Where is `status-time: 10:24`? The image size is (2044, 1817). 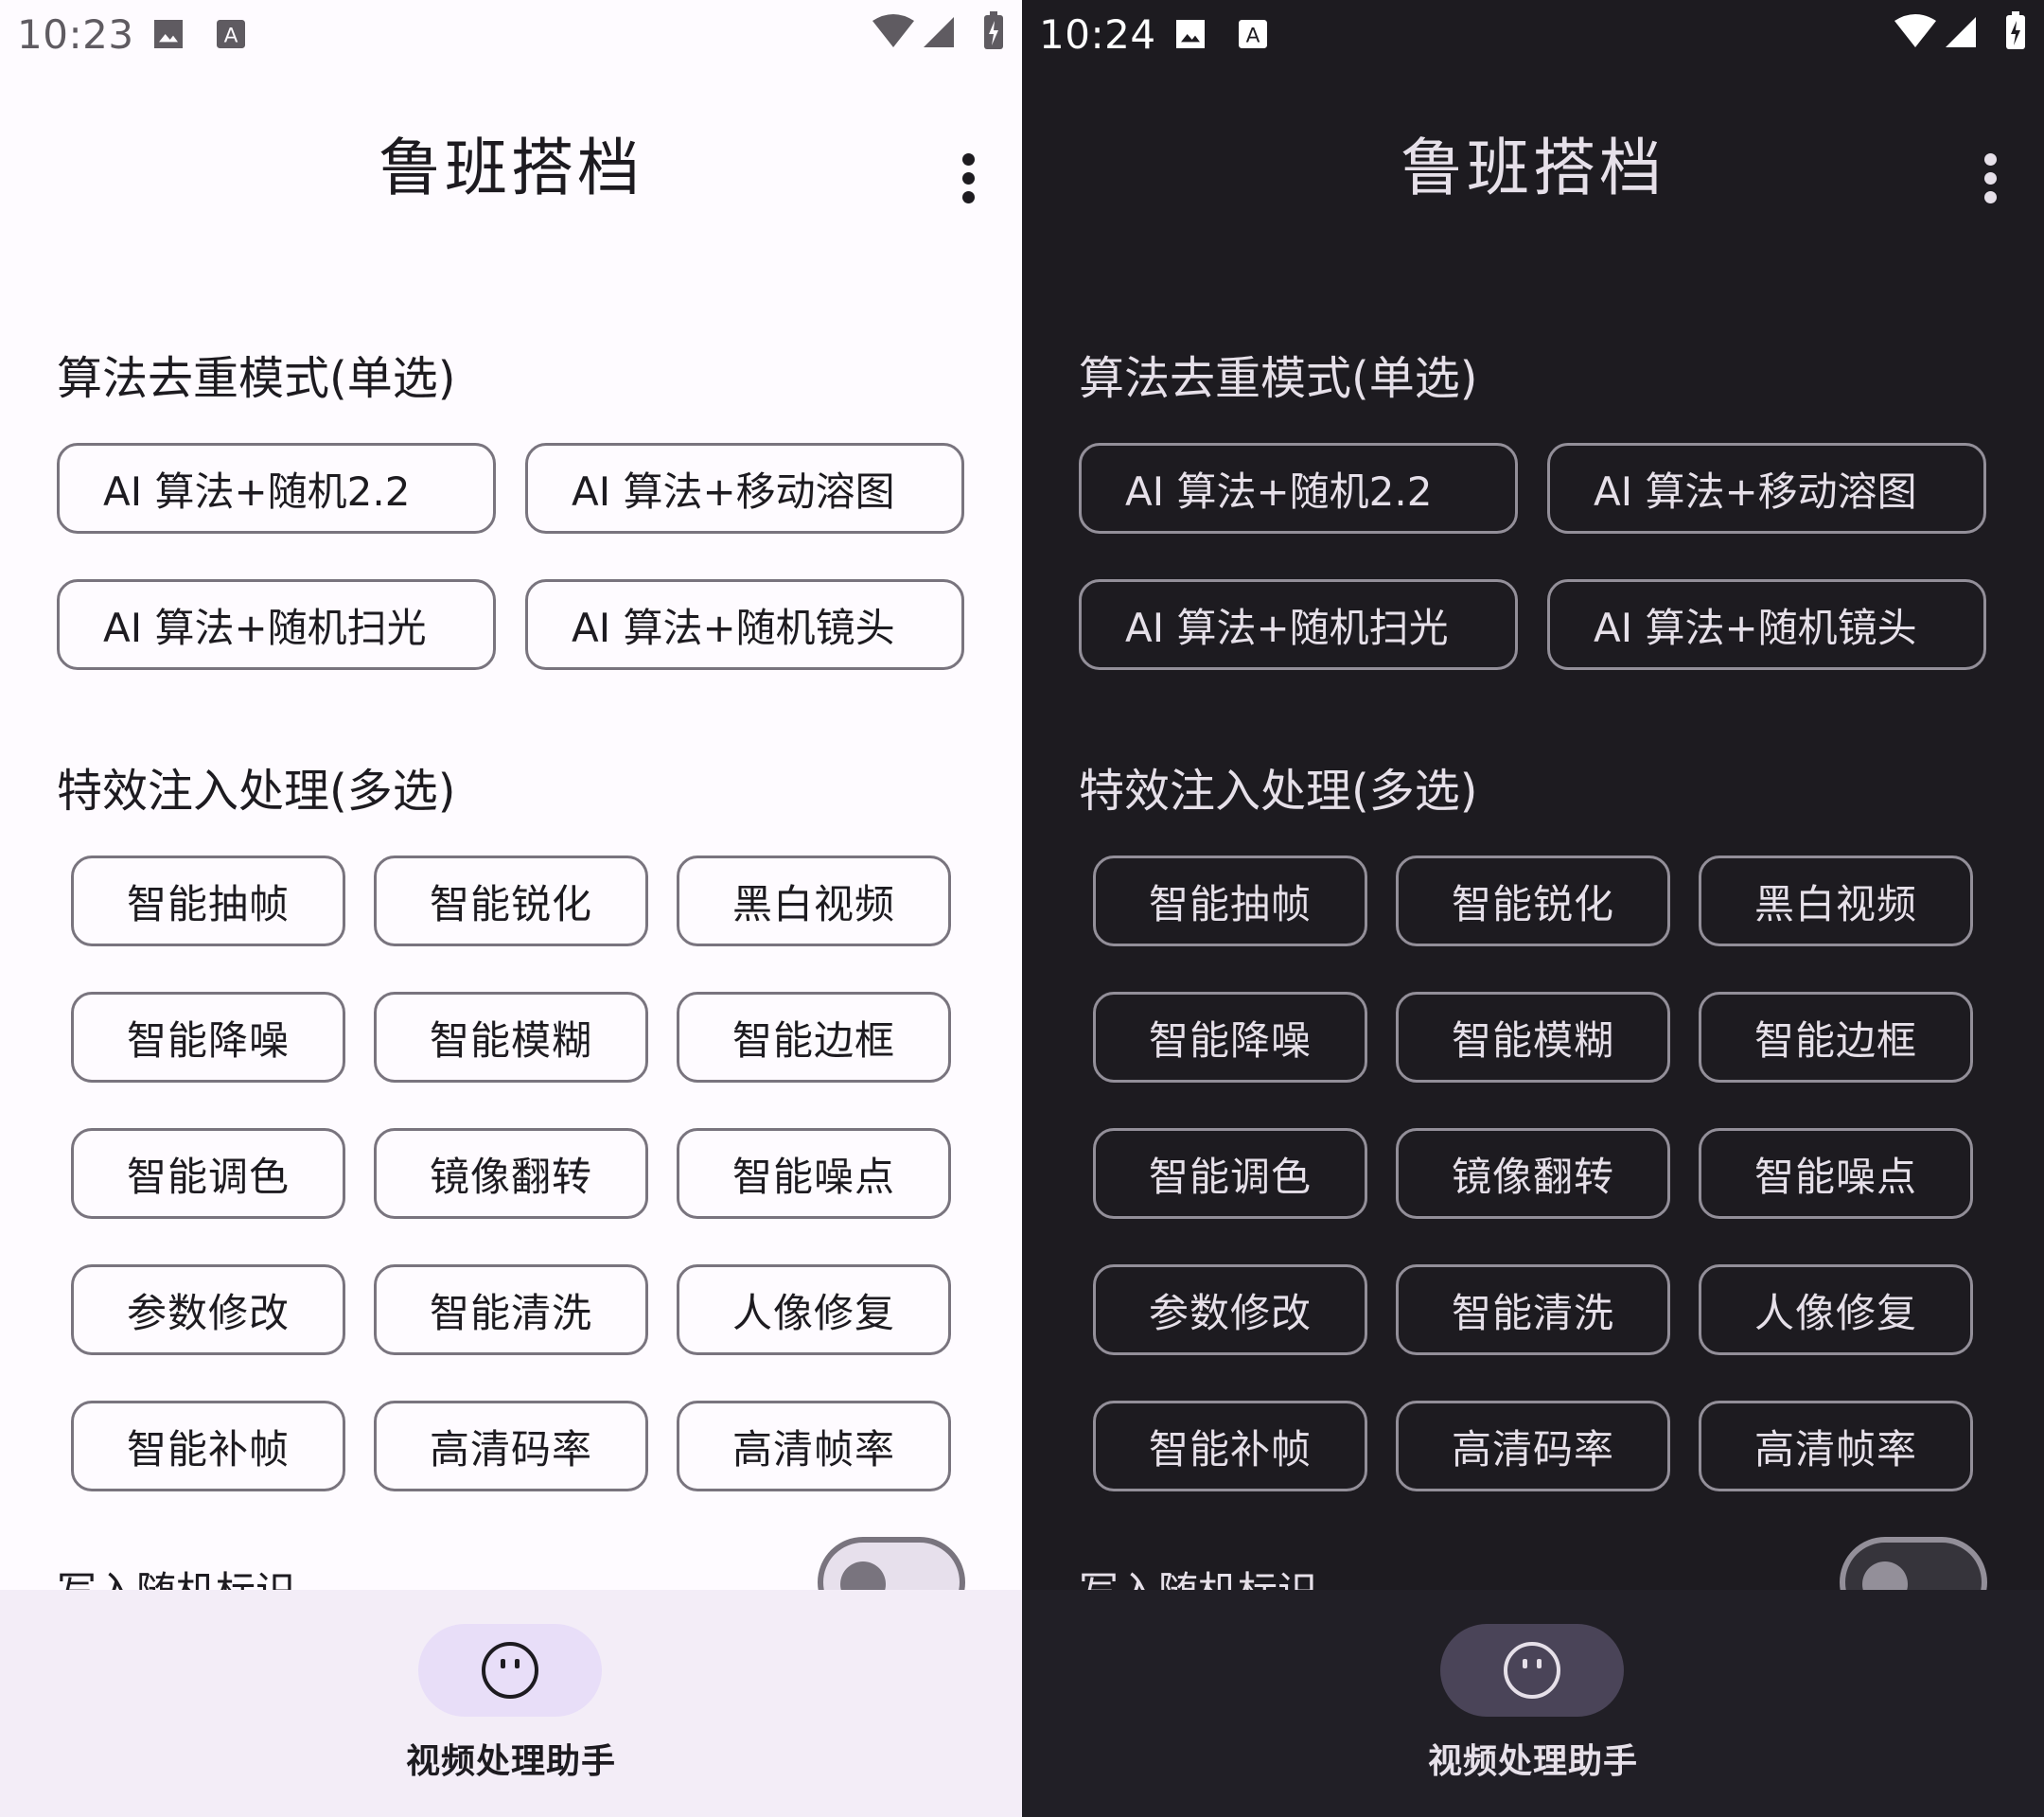
status-time: 10:24 is located at coordinates (1097, 35).